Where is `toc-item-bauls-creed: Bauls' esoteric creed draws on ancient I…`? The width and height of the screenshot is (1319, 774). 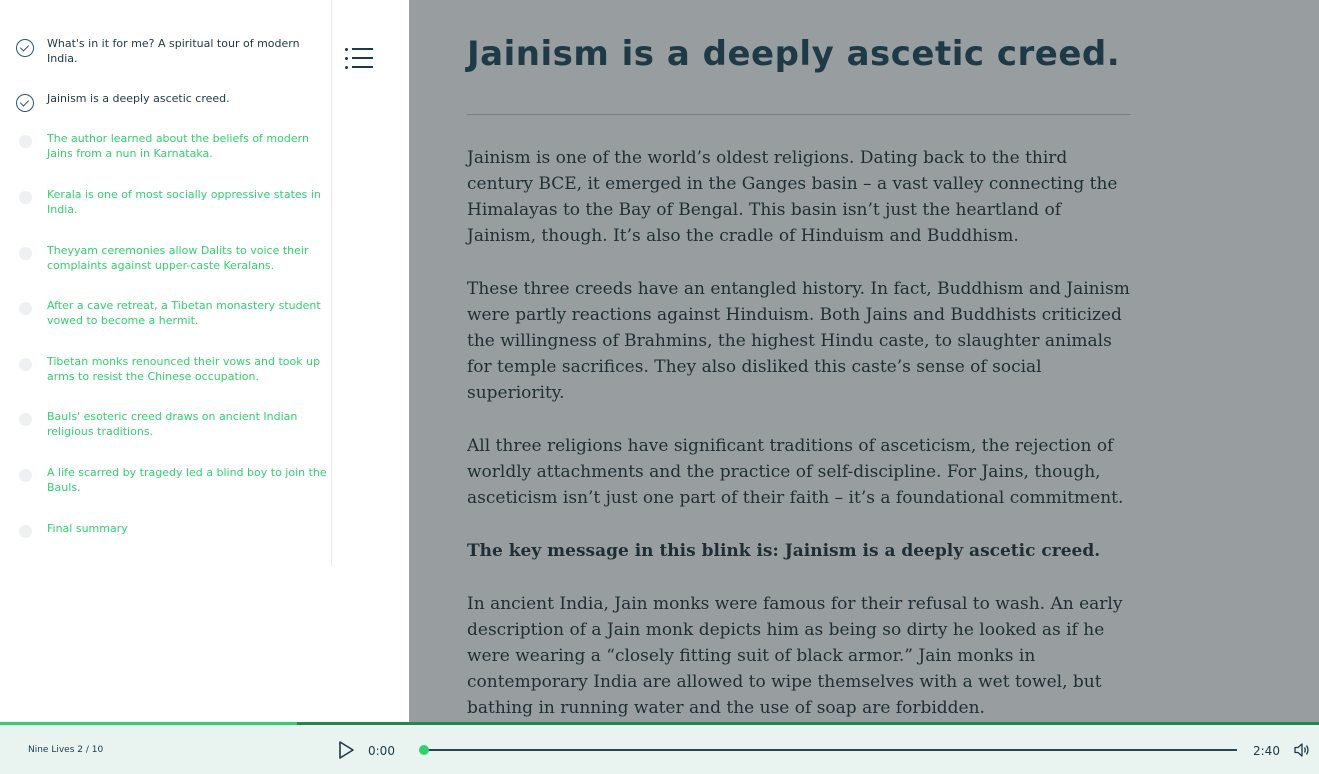 toc-item-bauls-creed: Bauls' esoteric creed draws on ancient I… is located at coordinates (166, 431).